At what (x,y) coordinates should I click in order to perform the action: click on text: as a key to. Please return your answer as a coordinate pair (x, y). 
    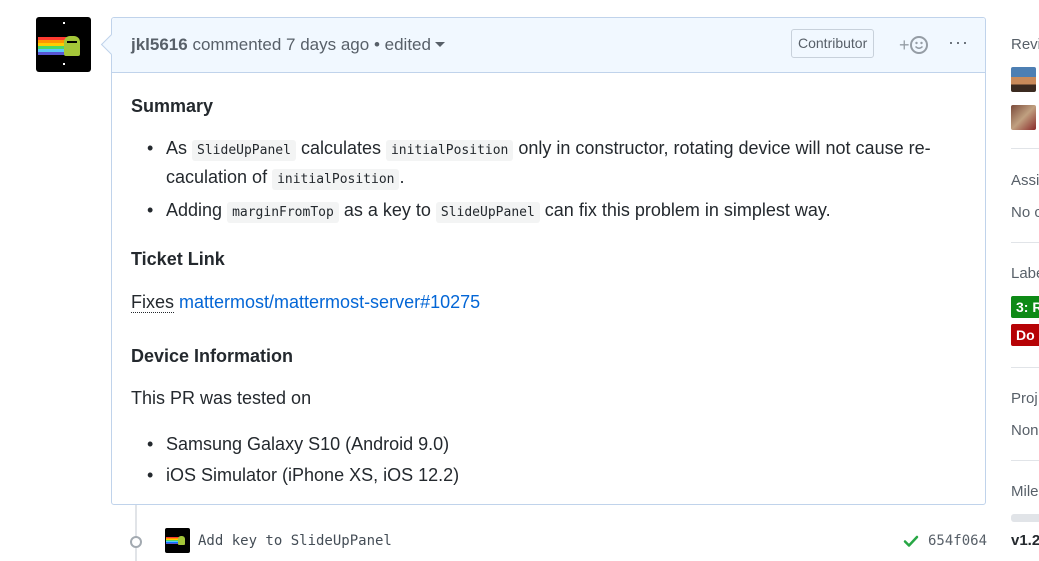
    Looking at the image, I should click on (387, 210).